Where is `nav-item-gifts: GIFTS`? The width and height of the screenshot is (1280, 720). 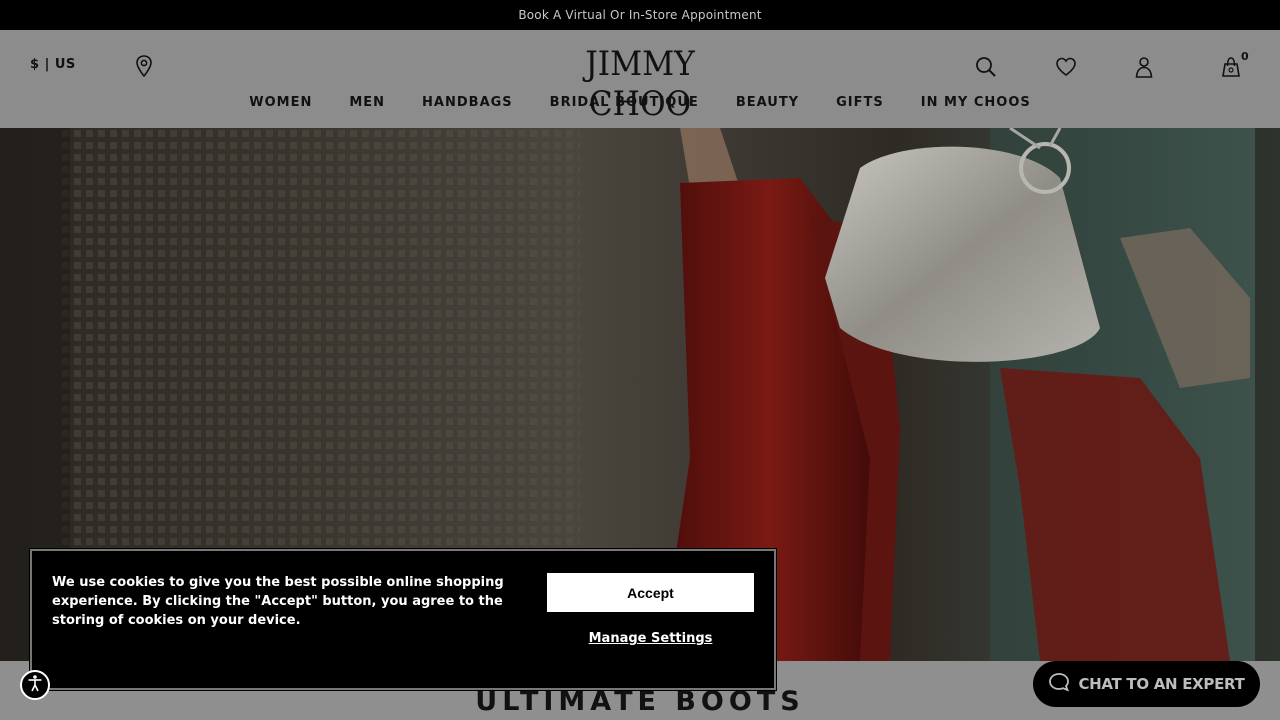 nav-item-gifts: GIFTS is located at coordinates (860, 102).